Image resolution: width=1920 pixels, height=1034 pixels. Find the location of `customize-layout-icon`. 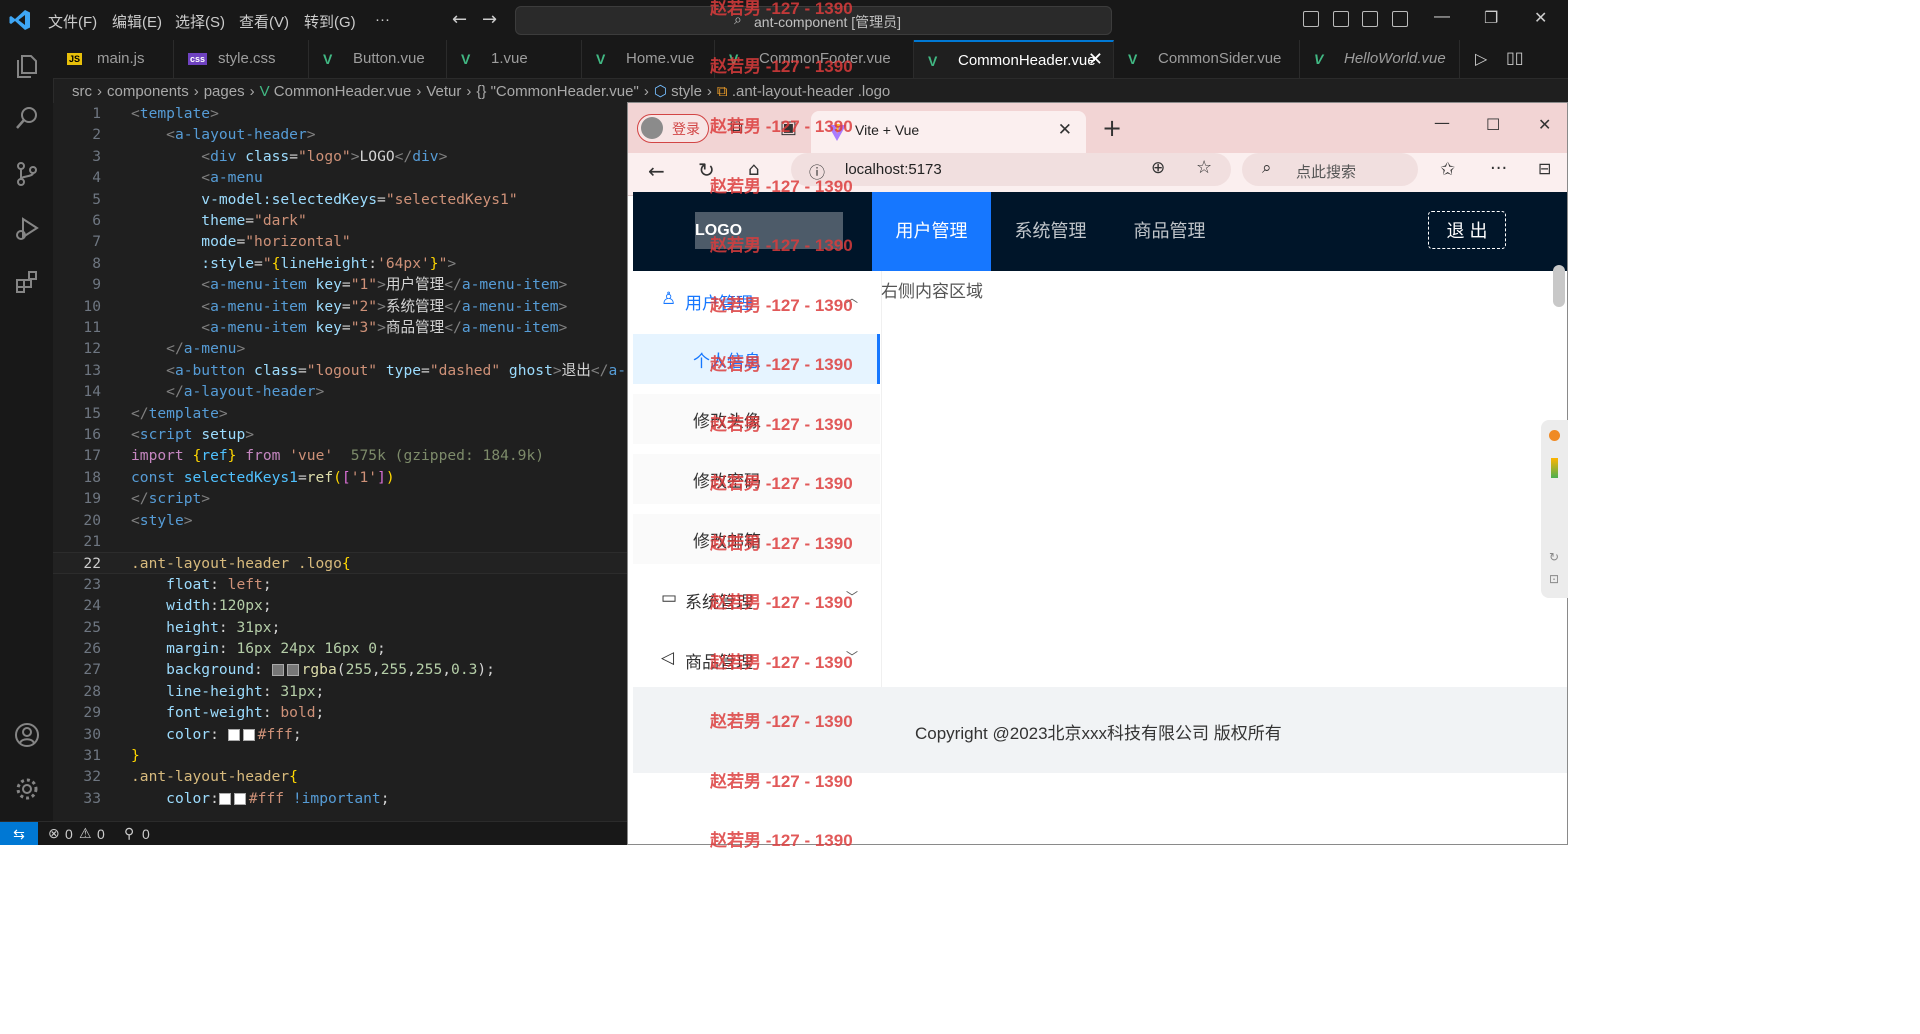

customize-layout-icon is located at coordinates (1400, 19).